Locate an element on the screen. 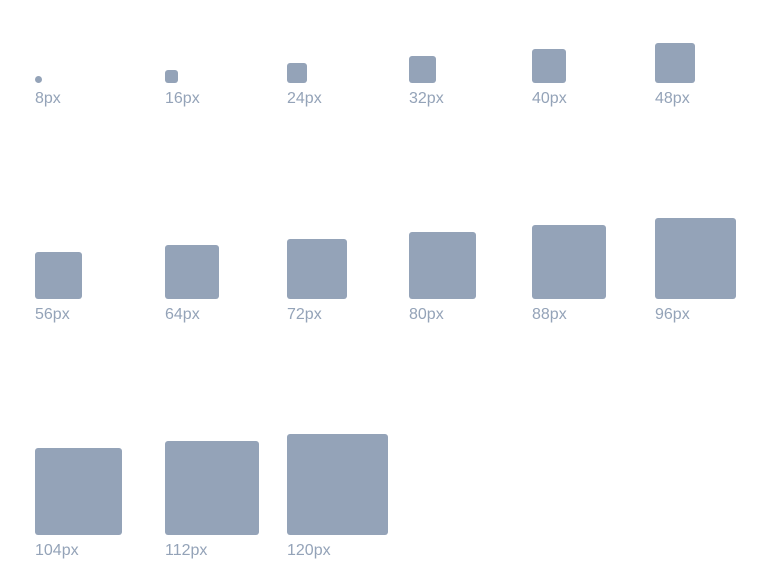 Image resolution: width=768 pixels, height=588 pixels. size-item: 32px is located at coordinates (469, 61).